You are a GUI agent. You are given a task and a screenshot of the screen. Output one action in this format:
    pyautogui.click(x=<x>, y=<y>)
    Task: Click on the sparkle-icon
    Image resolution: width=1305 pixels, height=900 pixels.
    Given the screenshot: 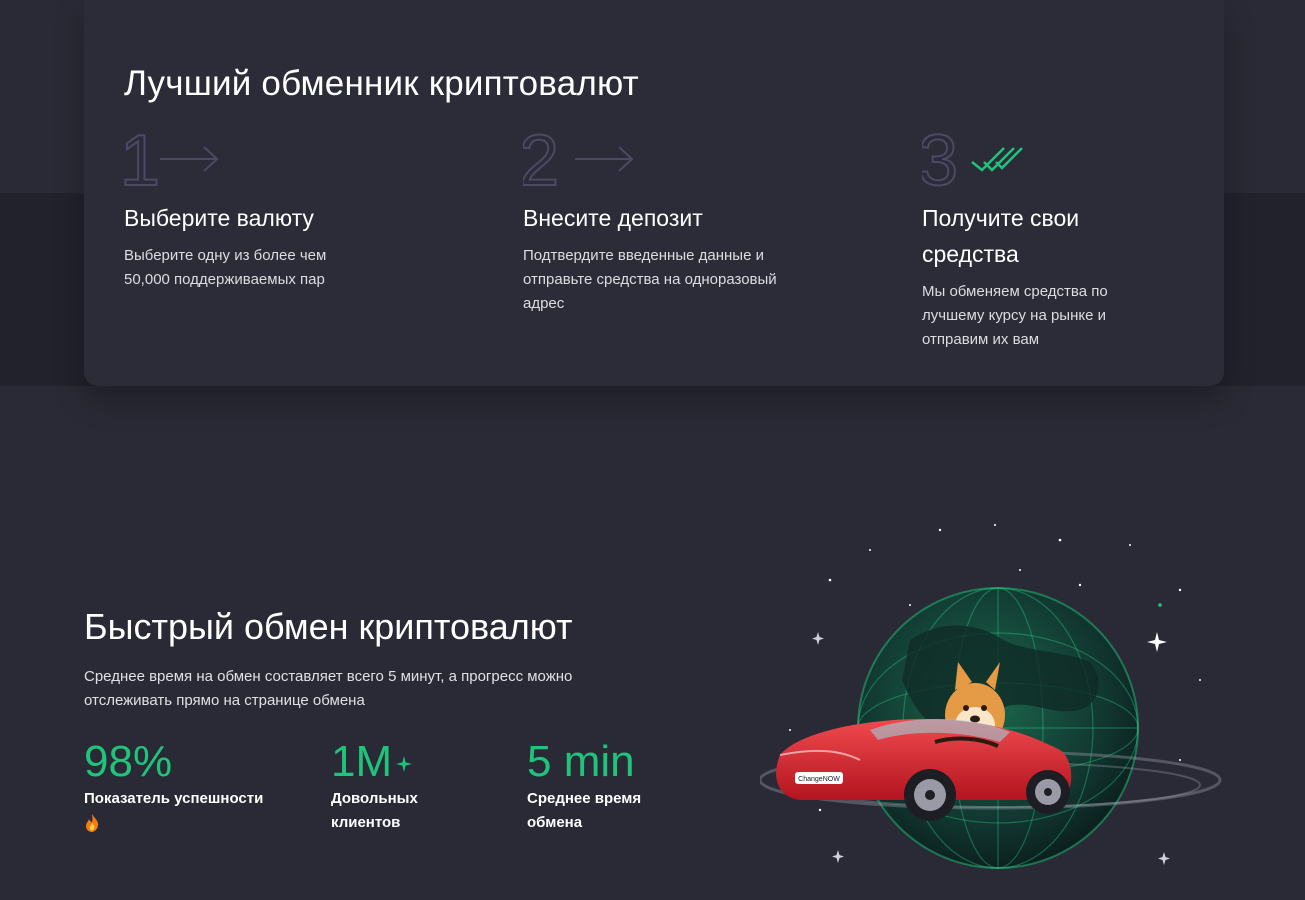 What is the action you would take?
    pyautogui.click(x=404, y=764)
    